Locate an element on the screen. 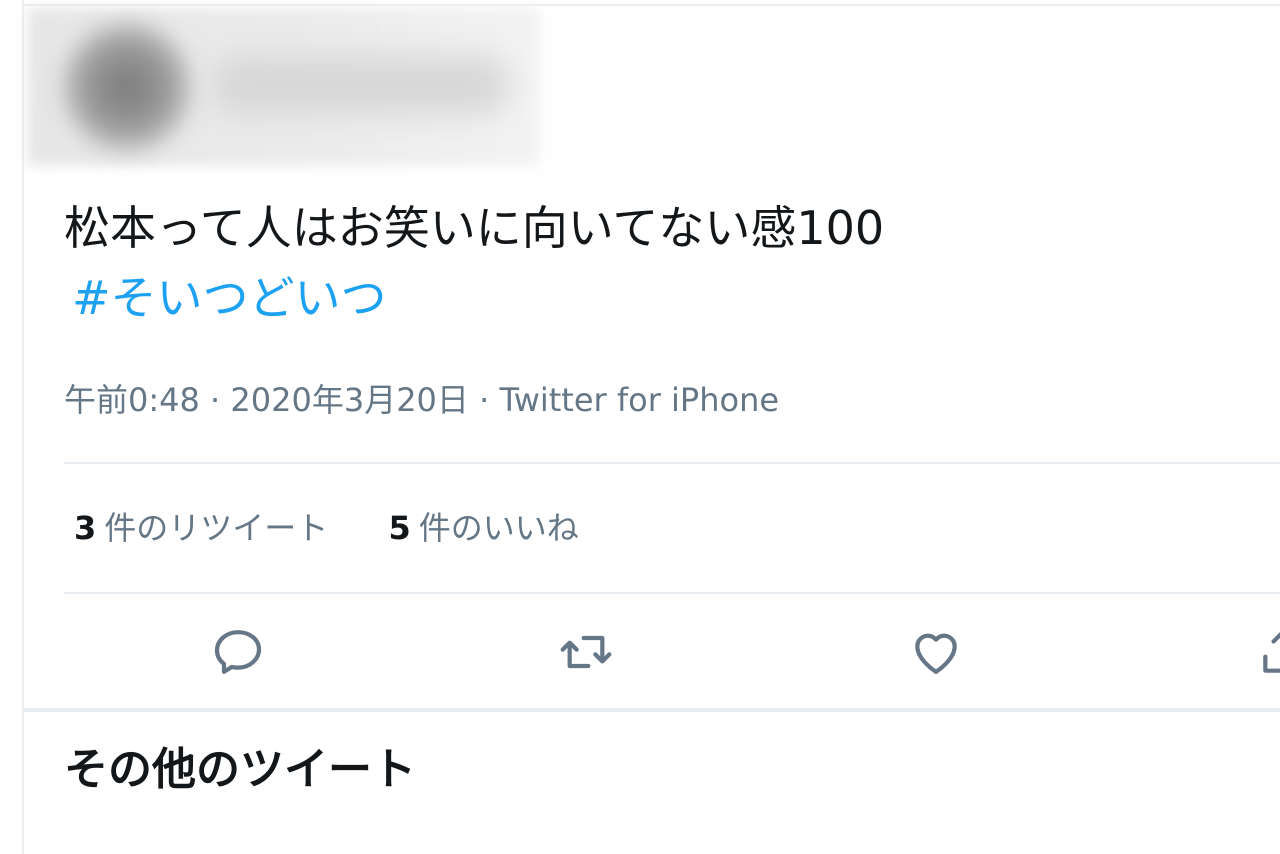 The image size is (1280, 854). retweet-icon is located at coordinates (586, 652).